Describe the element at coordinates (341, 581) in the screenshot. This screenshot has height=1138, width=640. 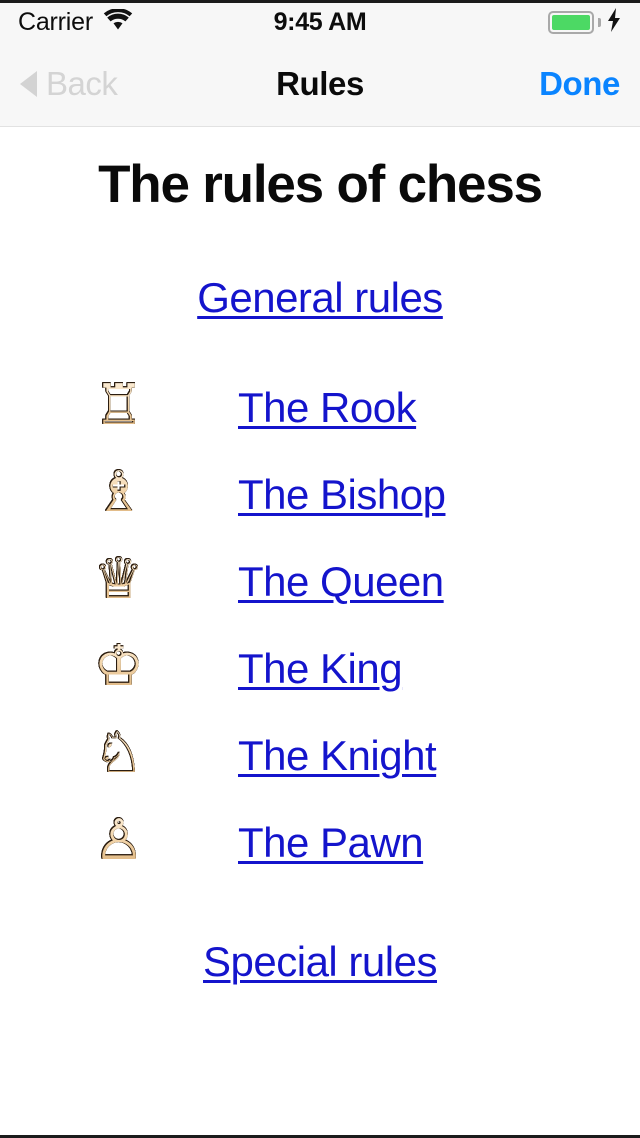
I see `queen-link: The Queen` at that location.